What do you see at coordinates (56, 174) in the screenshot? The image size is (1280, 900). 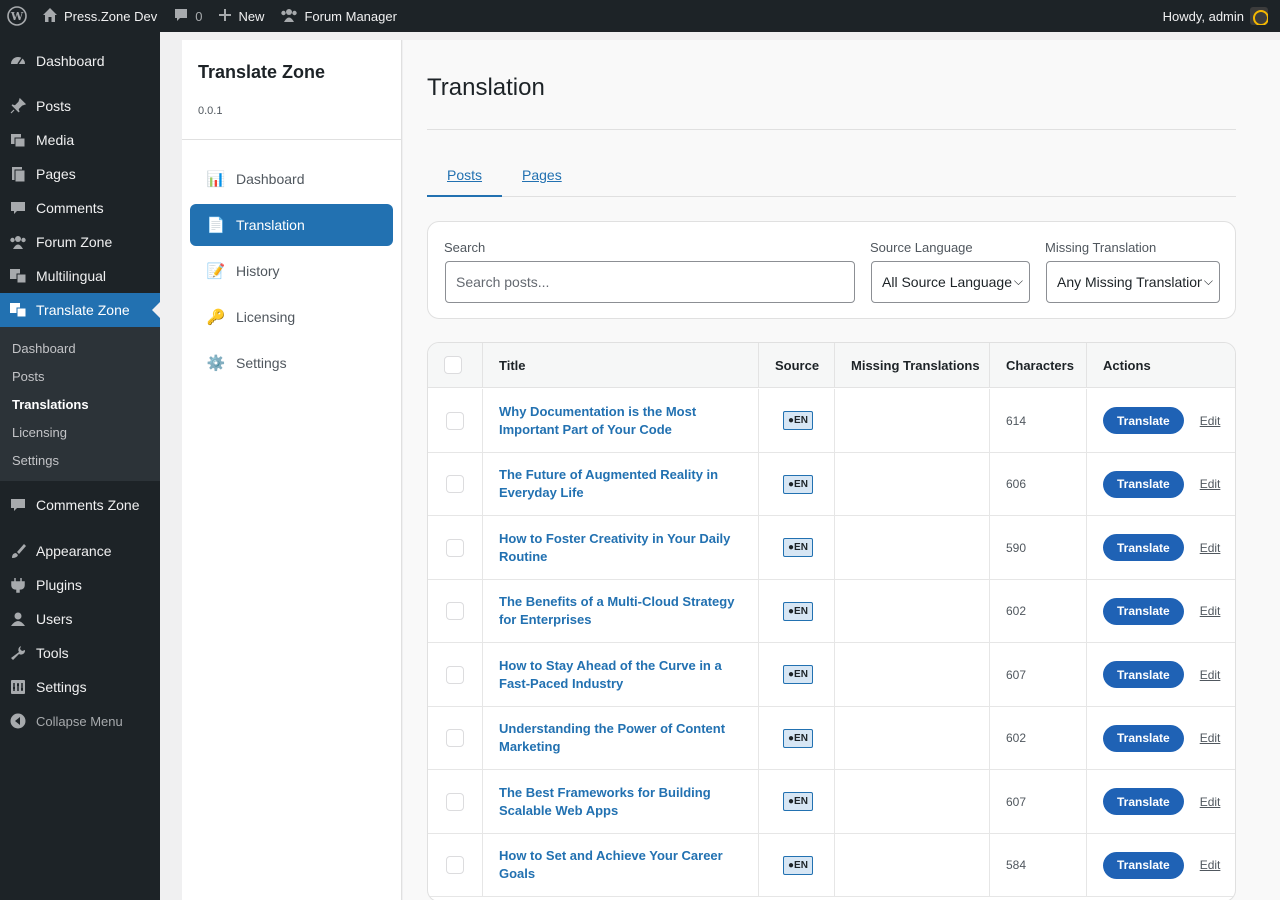 I see `menu-label: Pages` at bounding box center [56, 174].